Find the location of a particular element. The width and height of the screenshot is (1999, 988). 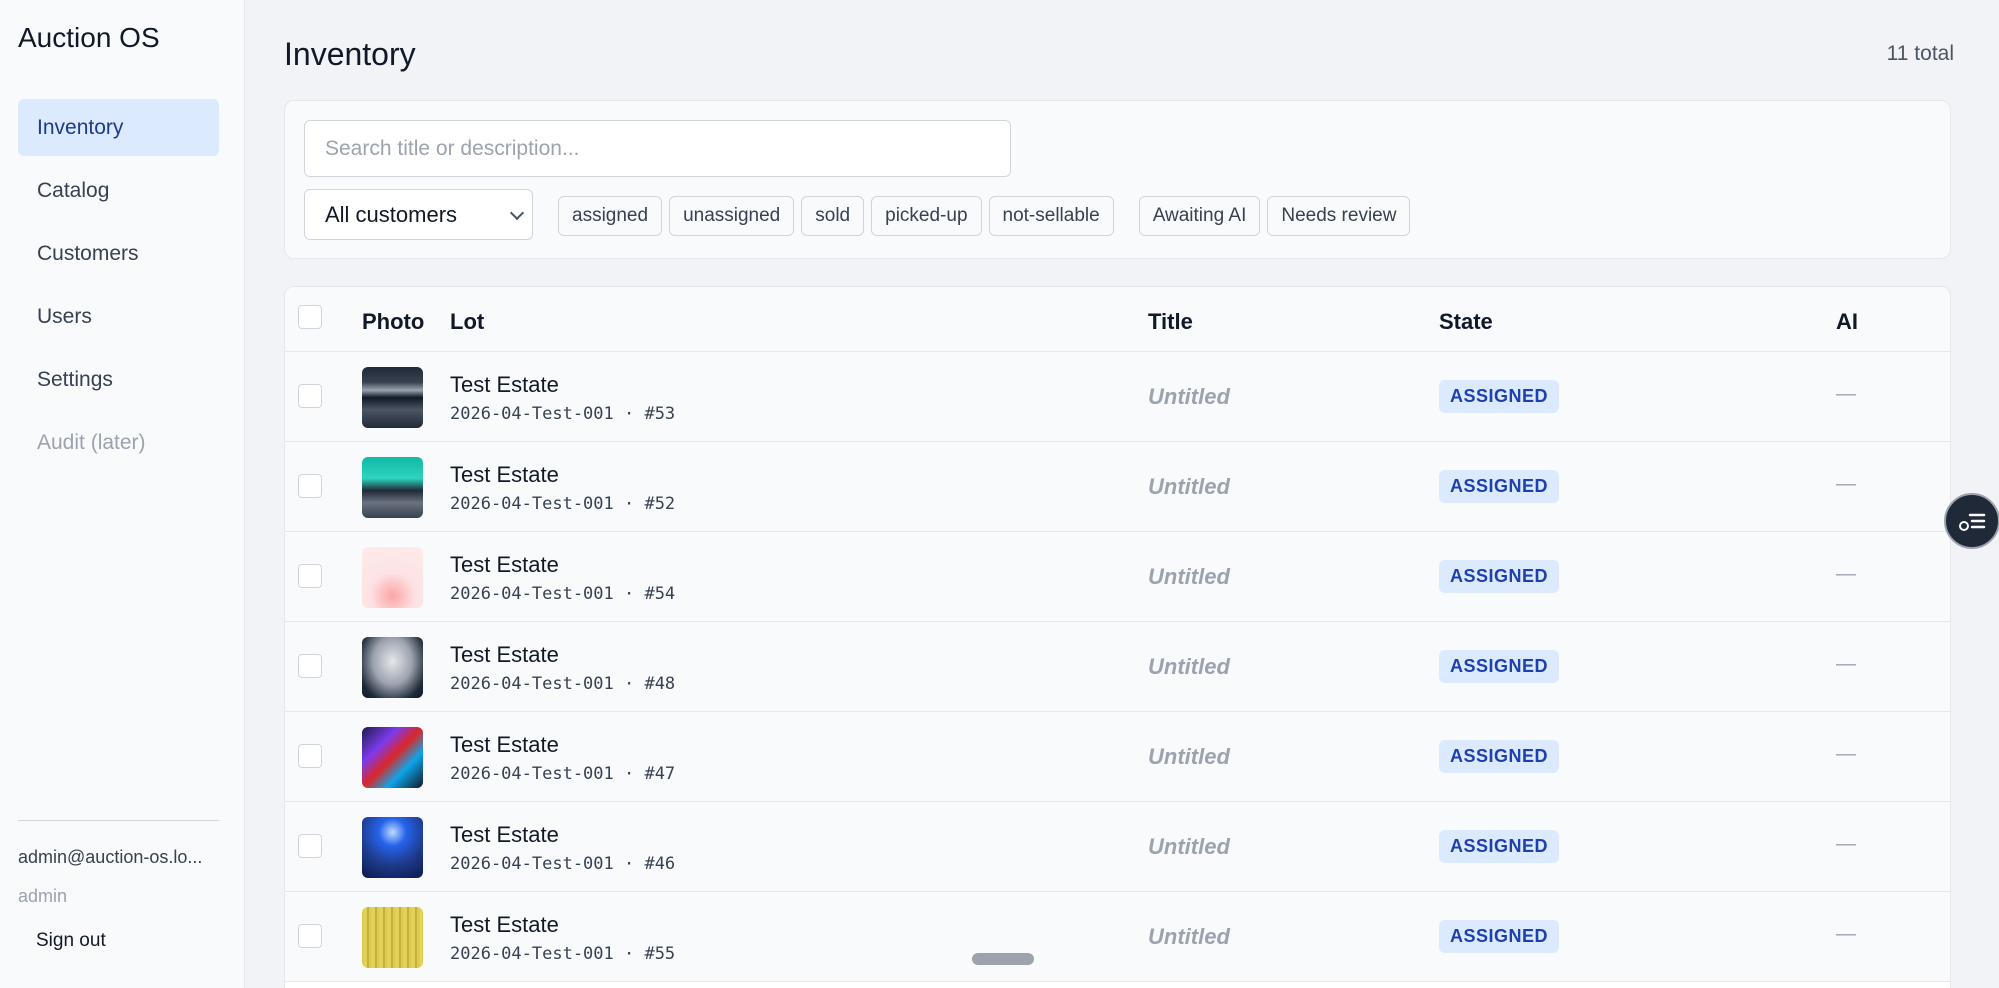

chip-not-sellable: not-sellable is located at coordinates (1051, 216).